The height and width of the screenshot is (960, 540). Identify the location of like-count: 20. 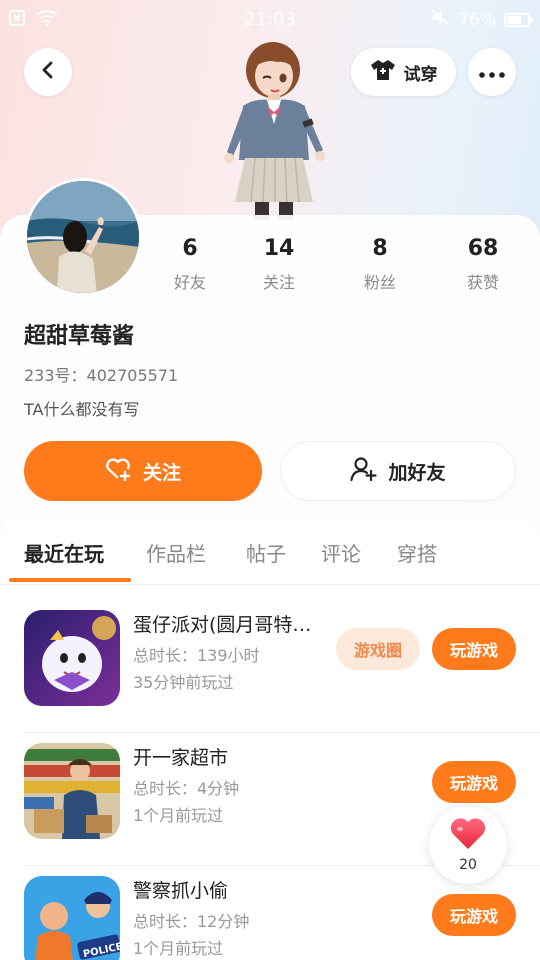
(468, 865).